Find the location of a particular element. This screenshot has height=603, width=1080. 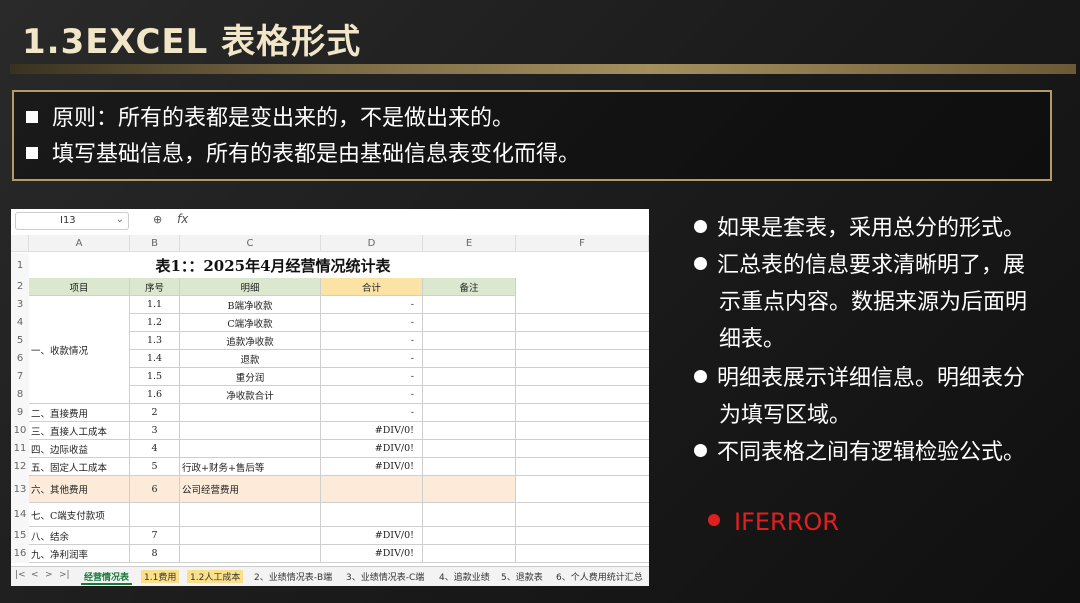

row-number: 3 is located at coordinates (20, 305).